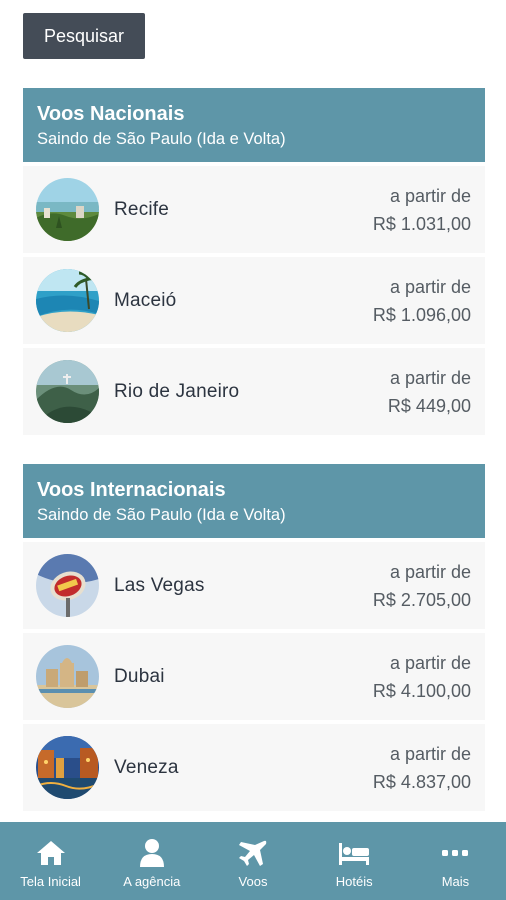 The width and height of the screenshot is (506, 900). I want to click on price-block: a partir de R$ 1.096,00, so click(429, 301).